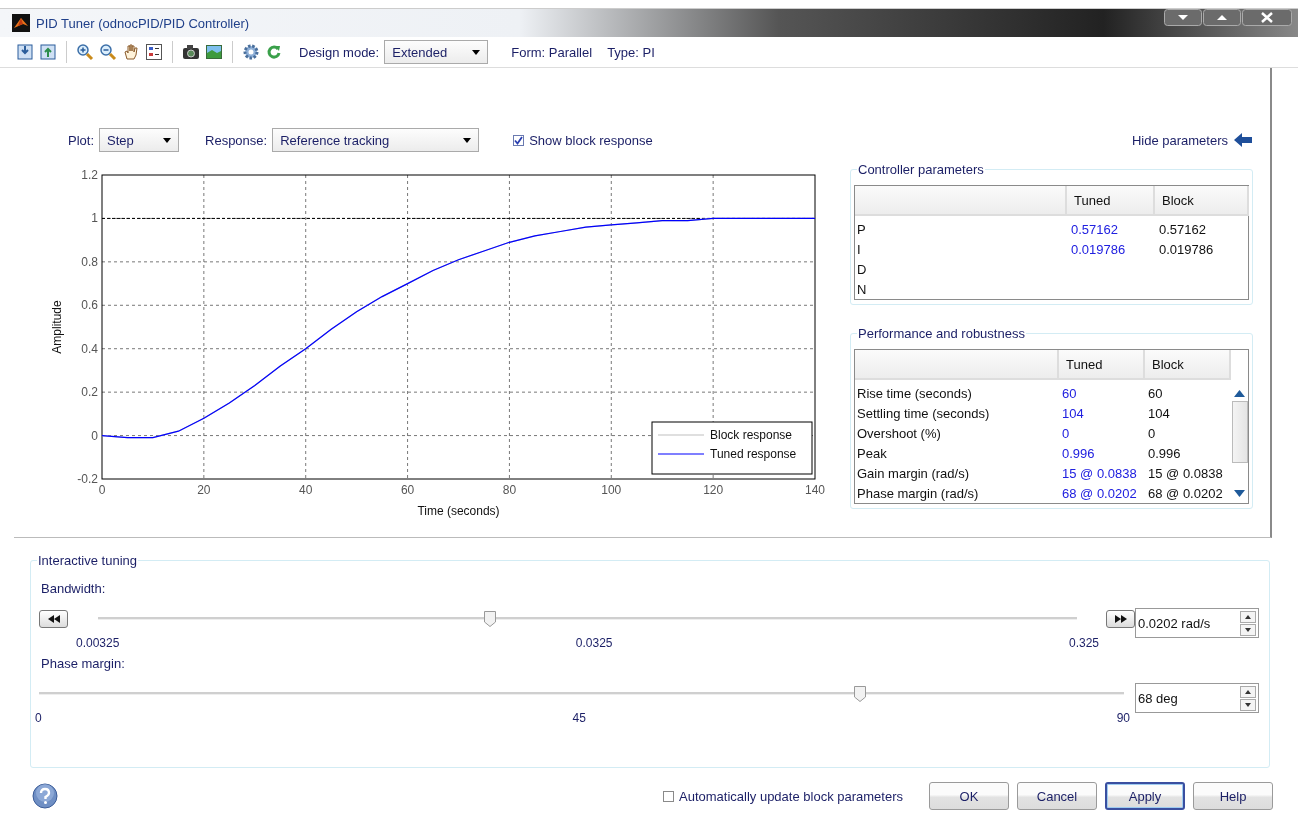 Image resolution: width=1298 pixels, height=838 pixels. What do you see at coordinates (306, 490) in the screenshot?
I see `x-tick-label: 40` at bounding box center [306, 490].